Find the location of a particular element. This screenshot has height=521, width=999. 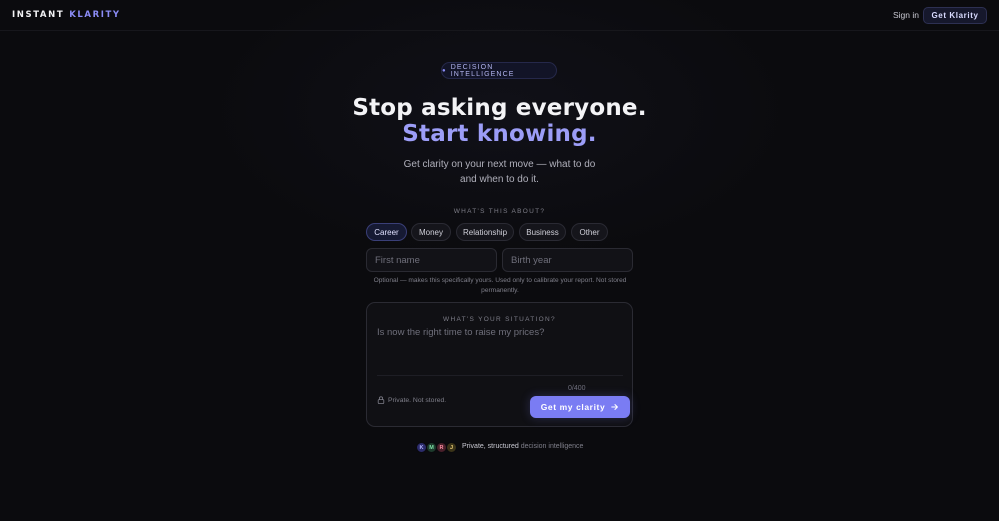

badge-label: DECISION INTELLIGENCE is located at coordinates (482, 70).